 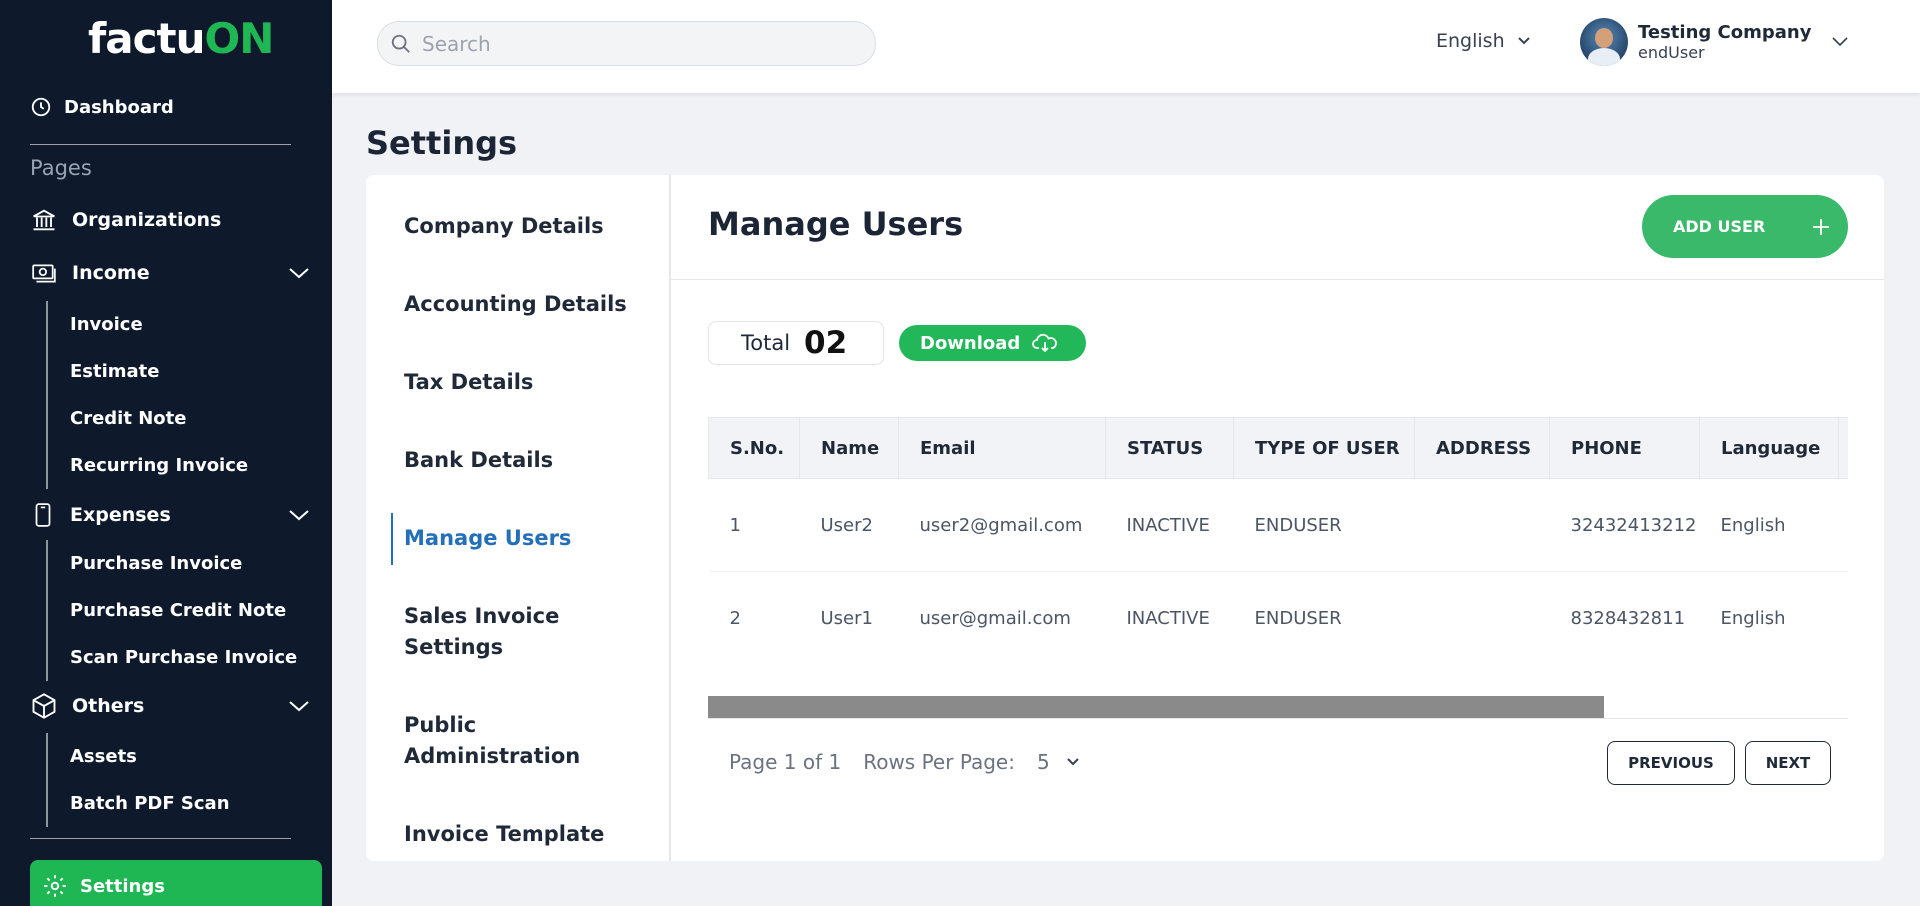 I want to click on sidebar-item-recurring-invoice: Recurring Invoice, so click(x=148, y=465).